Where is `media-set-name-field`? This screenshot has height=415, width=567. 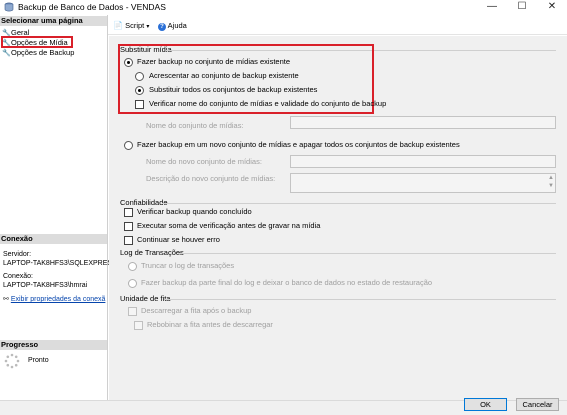 media-set-name-field is located at coordinates (423, 122).